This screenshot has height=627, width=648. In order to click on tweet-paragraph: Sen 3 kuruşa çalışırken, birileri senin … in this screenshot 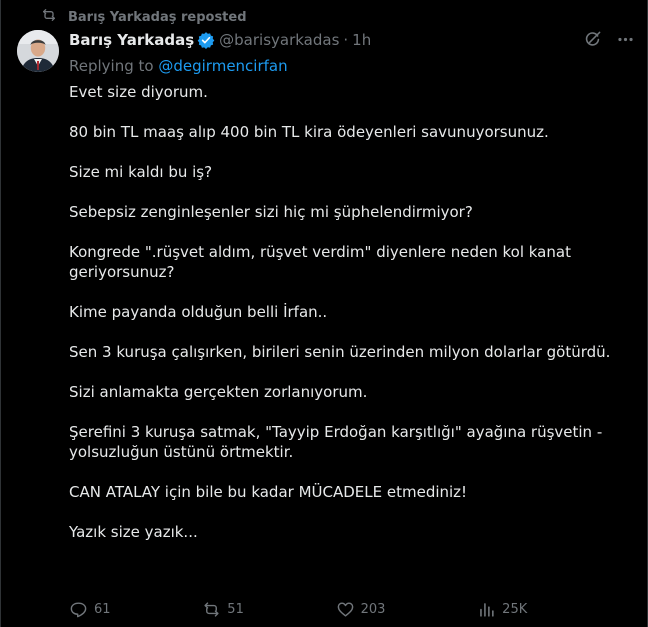, I will do `click(340, 352)`.